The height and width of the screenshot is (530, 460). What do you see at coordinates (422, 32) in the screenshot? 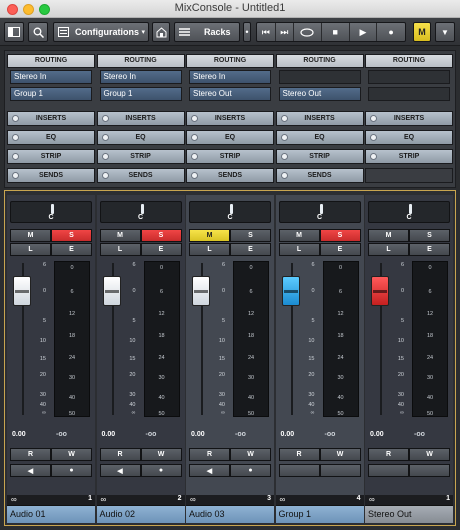
I see `monitor-button: M` at bounding box center [422, 32].